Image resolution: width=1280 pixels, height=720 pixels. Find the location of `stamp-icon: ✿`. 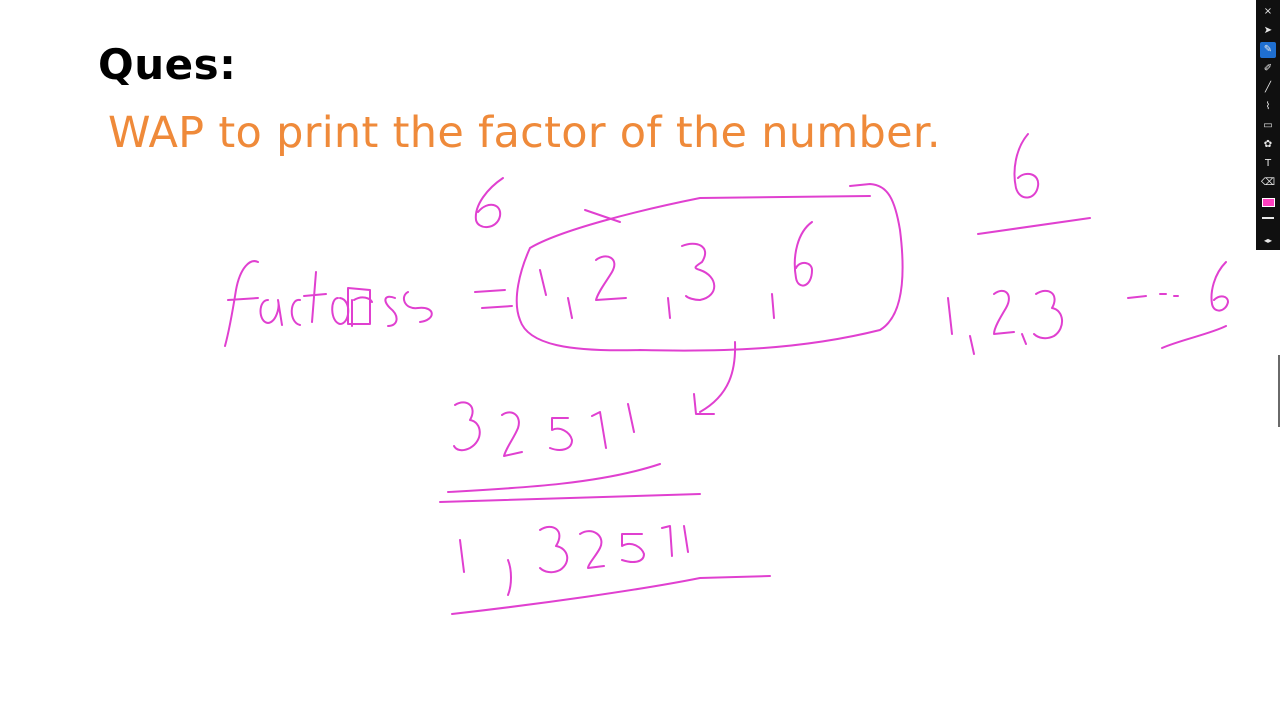

stamp-icon: ✿ is located at coordinates (1268, 145).